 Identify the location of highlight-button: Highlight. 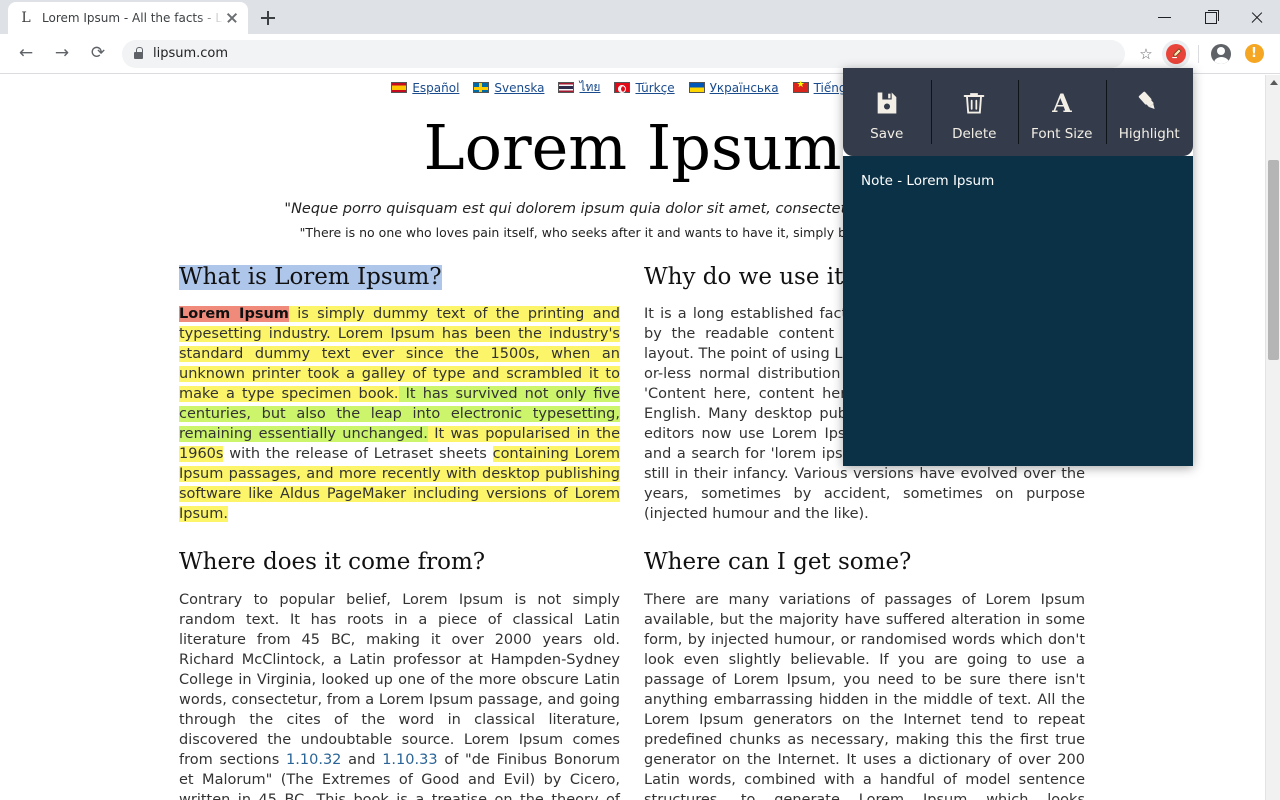
(1149, 112).